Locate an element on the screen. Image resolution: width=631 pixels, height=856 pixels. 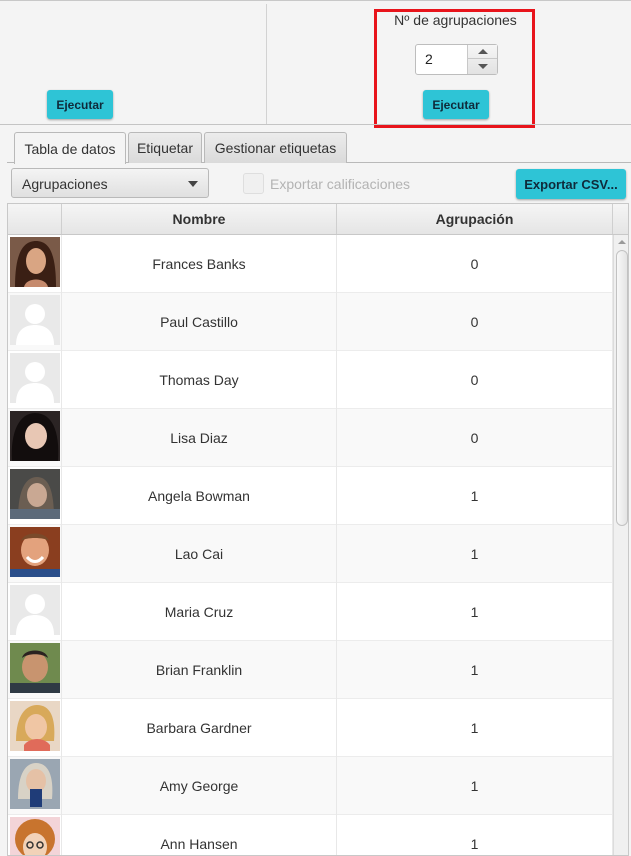
table-row: Ann Hansen 1 is located at coordinates (310, 835).